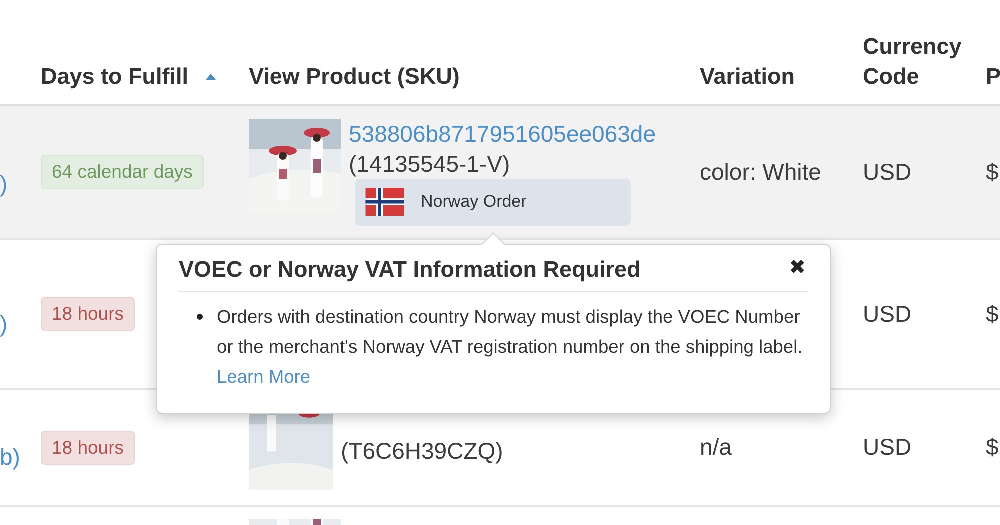 This screenshot has height=525, width=1000. Describe the element at coordinates (422, 451) in the screenshot. I see `sku-text: (T6C6H39CZQ)` at that location.